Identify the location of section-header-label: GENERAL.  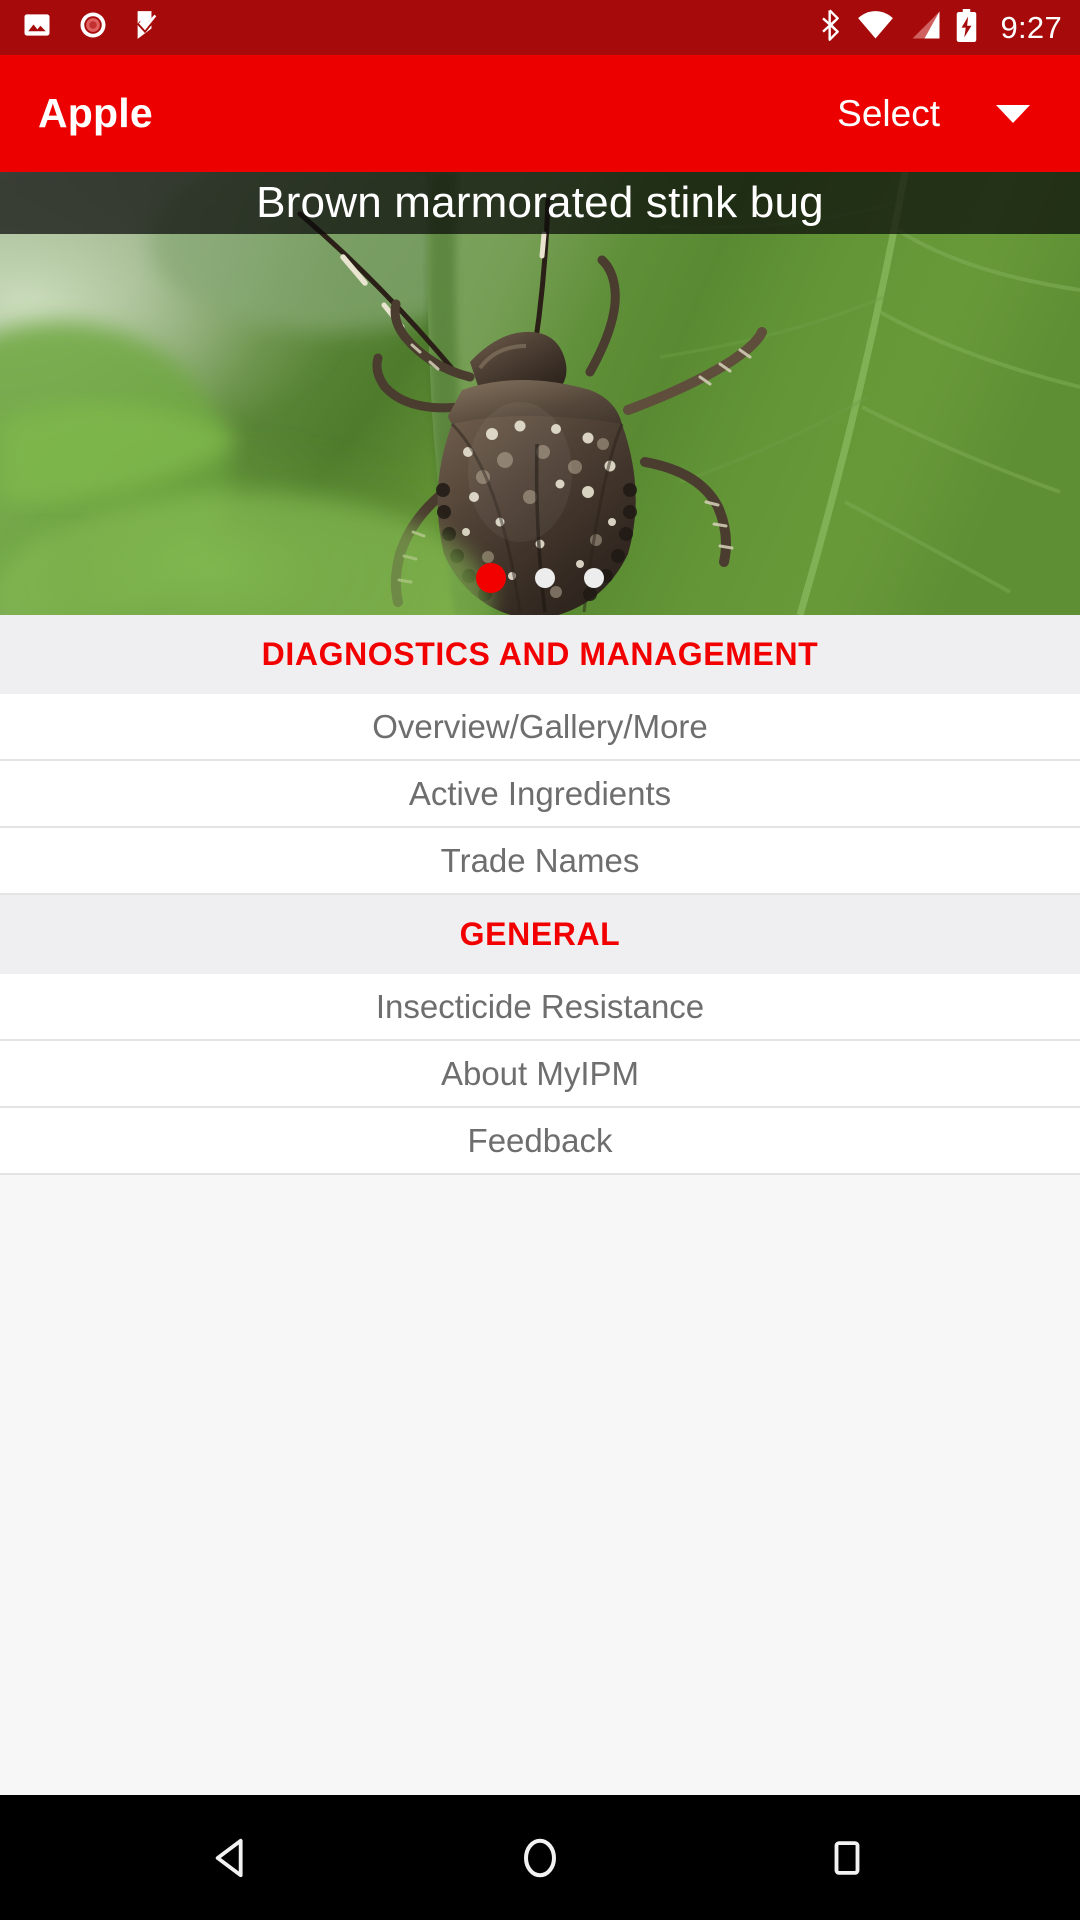
(540, 934).